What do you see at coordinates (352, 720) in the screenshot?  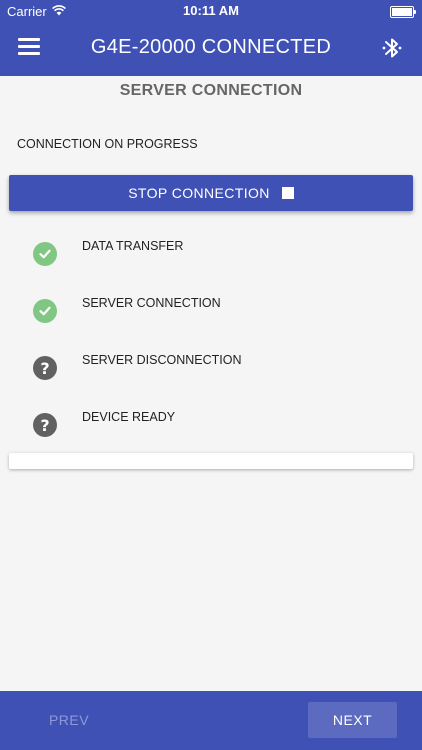 I see `next-button: NEXT` at bounding box center [352, 720].